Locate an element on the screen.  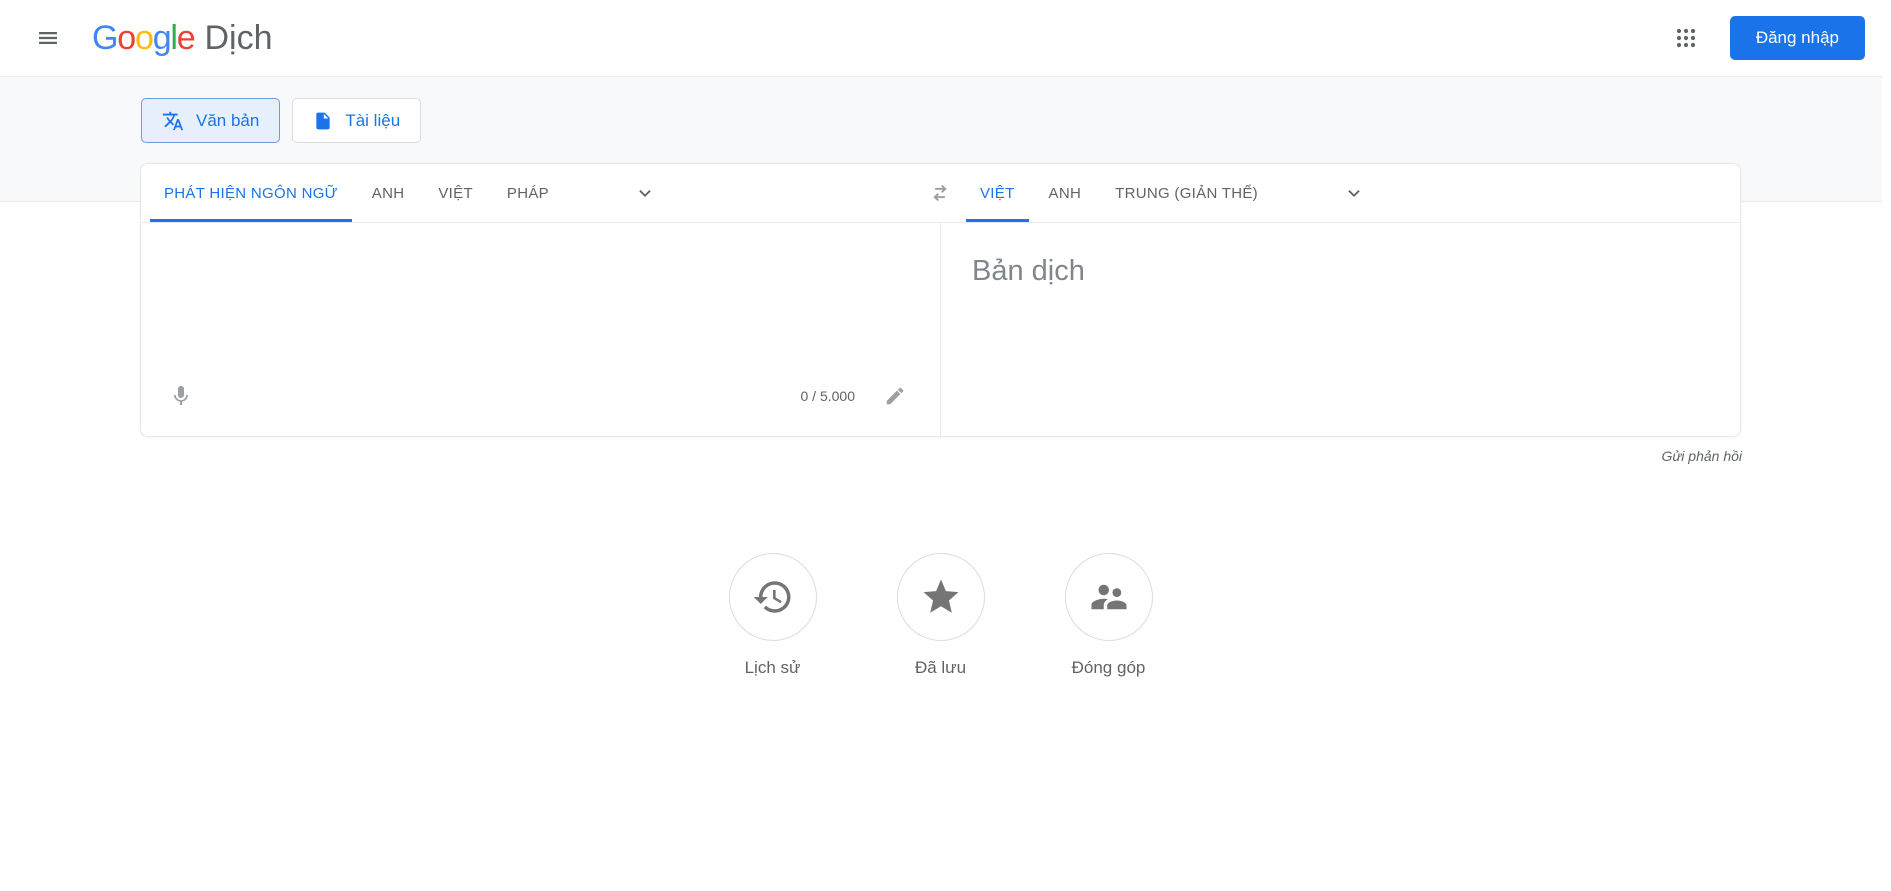
more-target-languages-button is located at coordinates (1354, 193).